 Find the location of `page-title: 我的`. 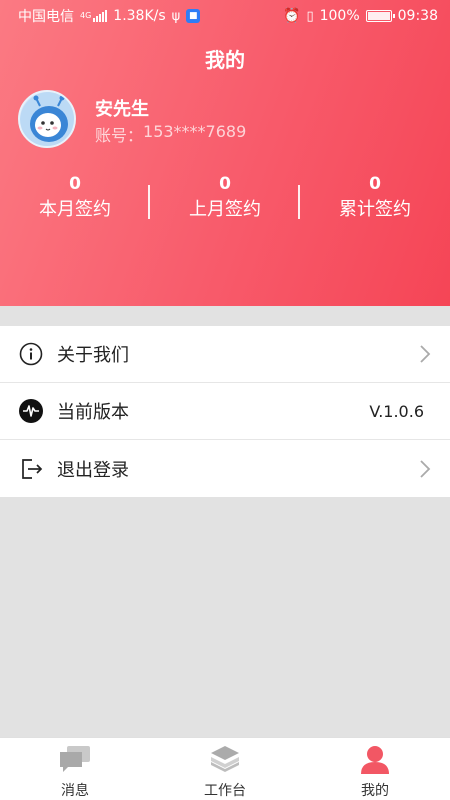

page-title: 我的 is located at coordinates (225, 60).